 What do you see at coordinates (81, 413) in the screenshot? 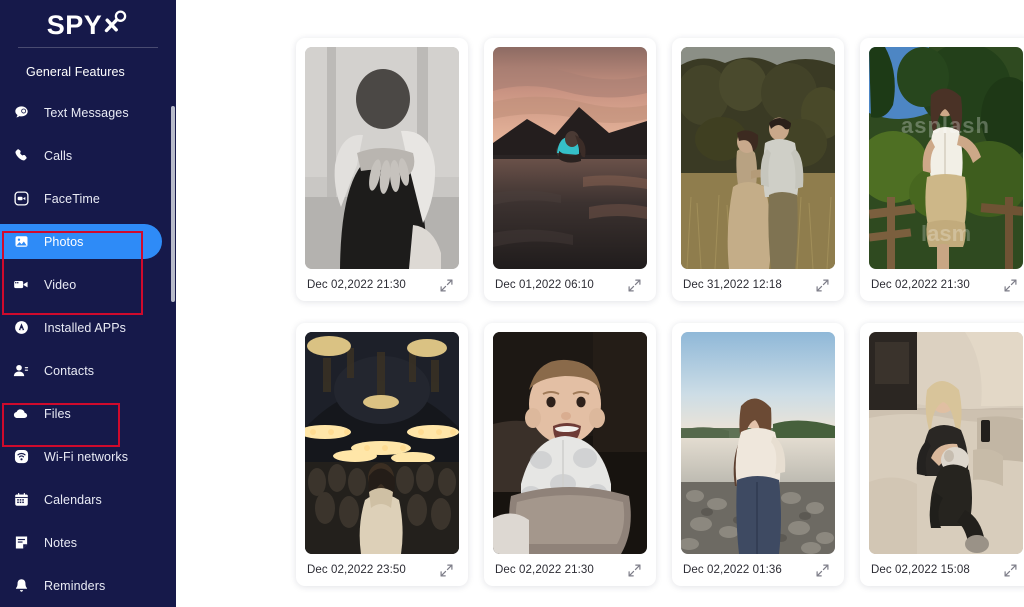
I see `sidebar-item-files: Files` at bounding box center [81, 413].